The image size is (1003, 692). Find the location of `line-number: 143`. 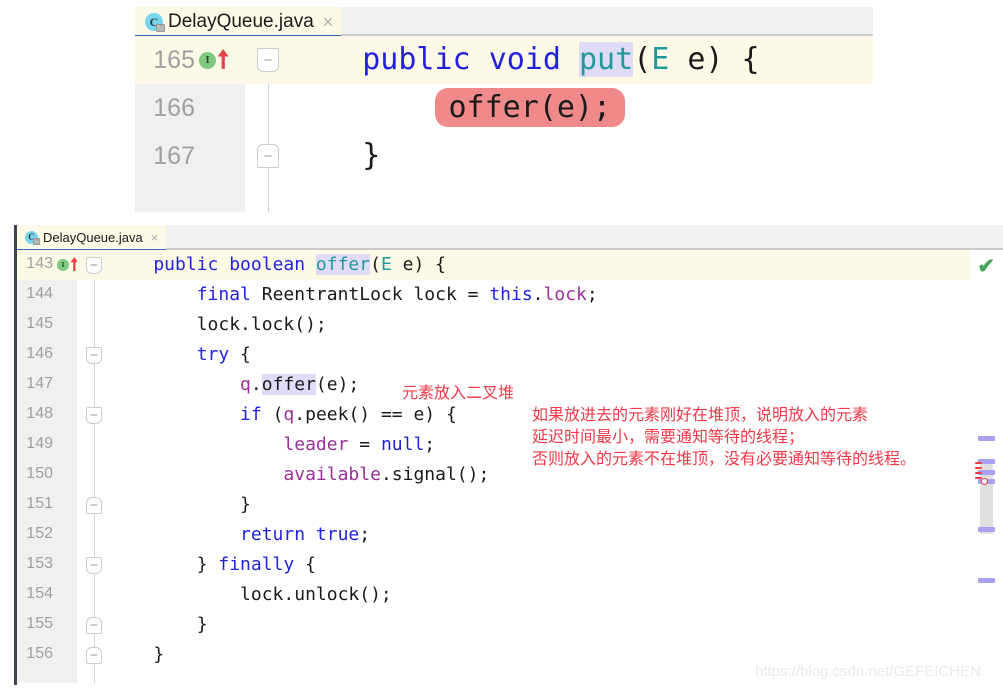

line-number: 143 is located at coordinates (39, 263).